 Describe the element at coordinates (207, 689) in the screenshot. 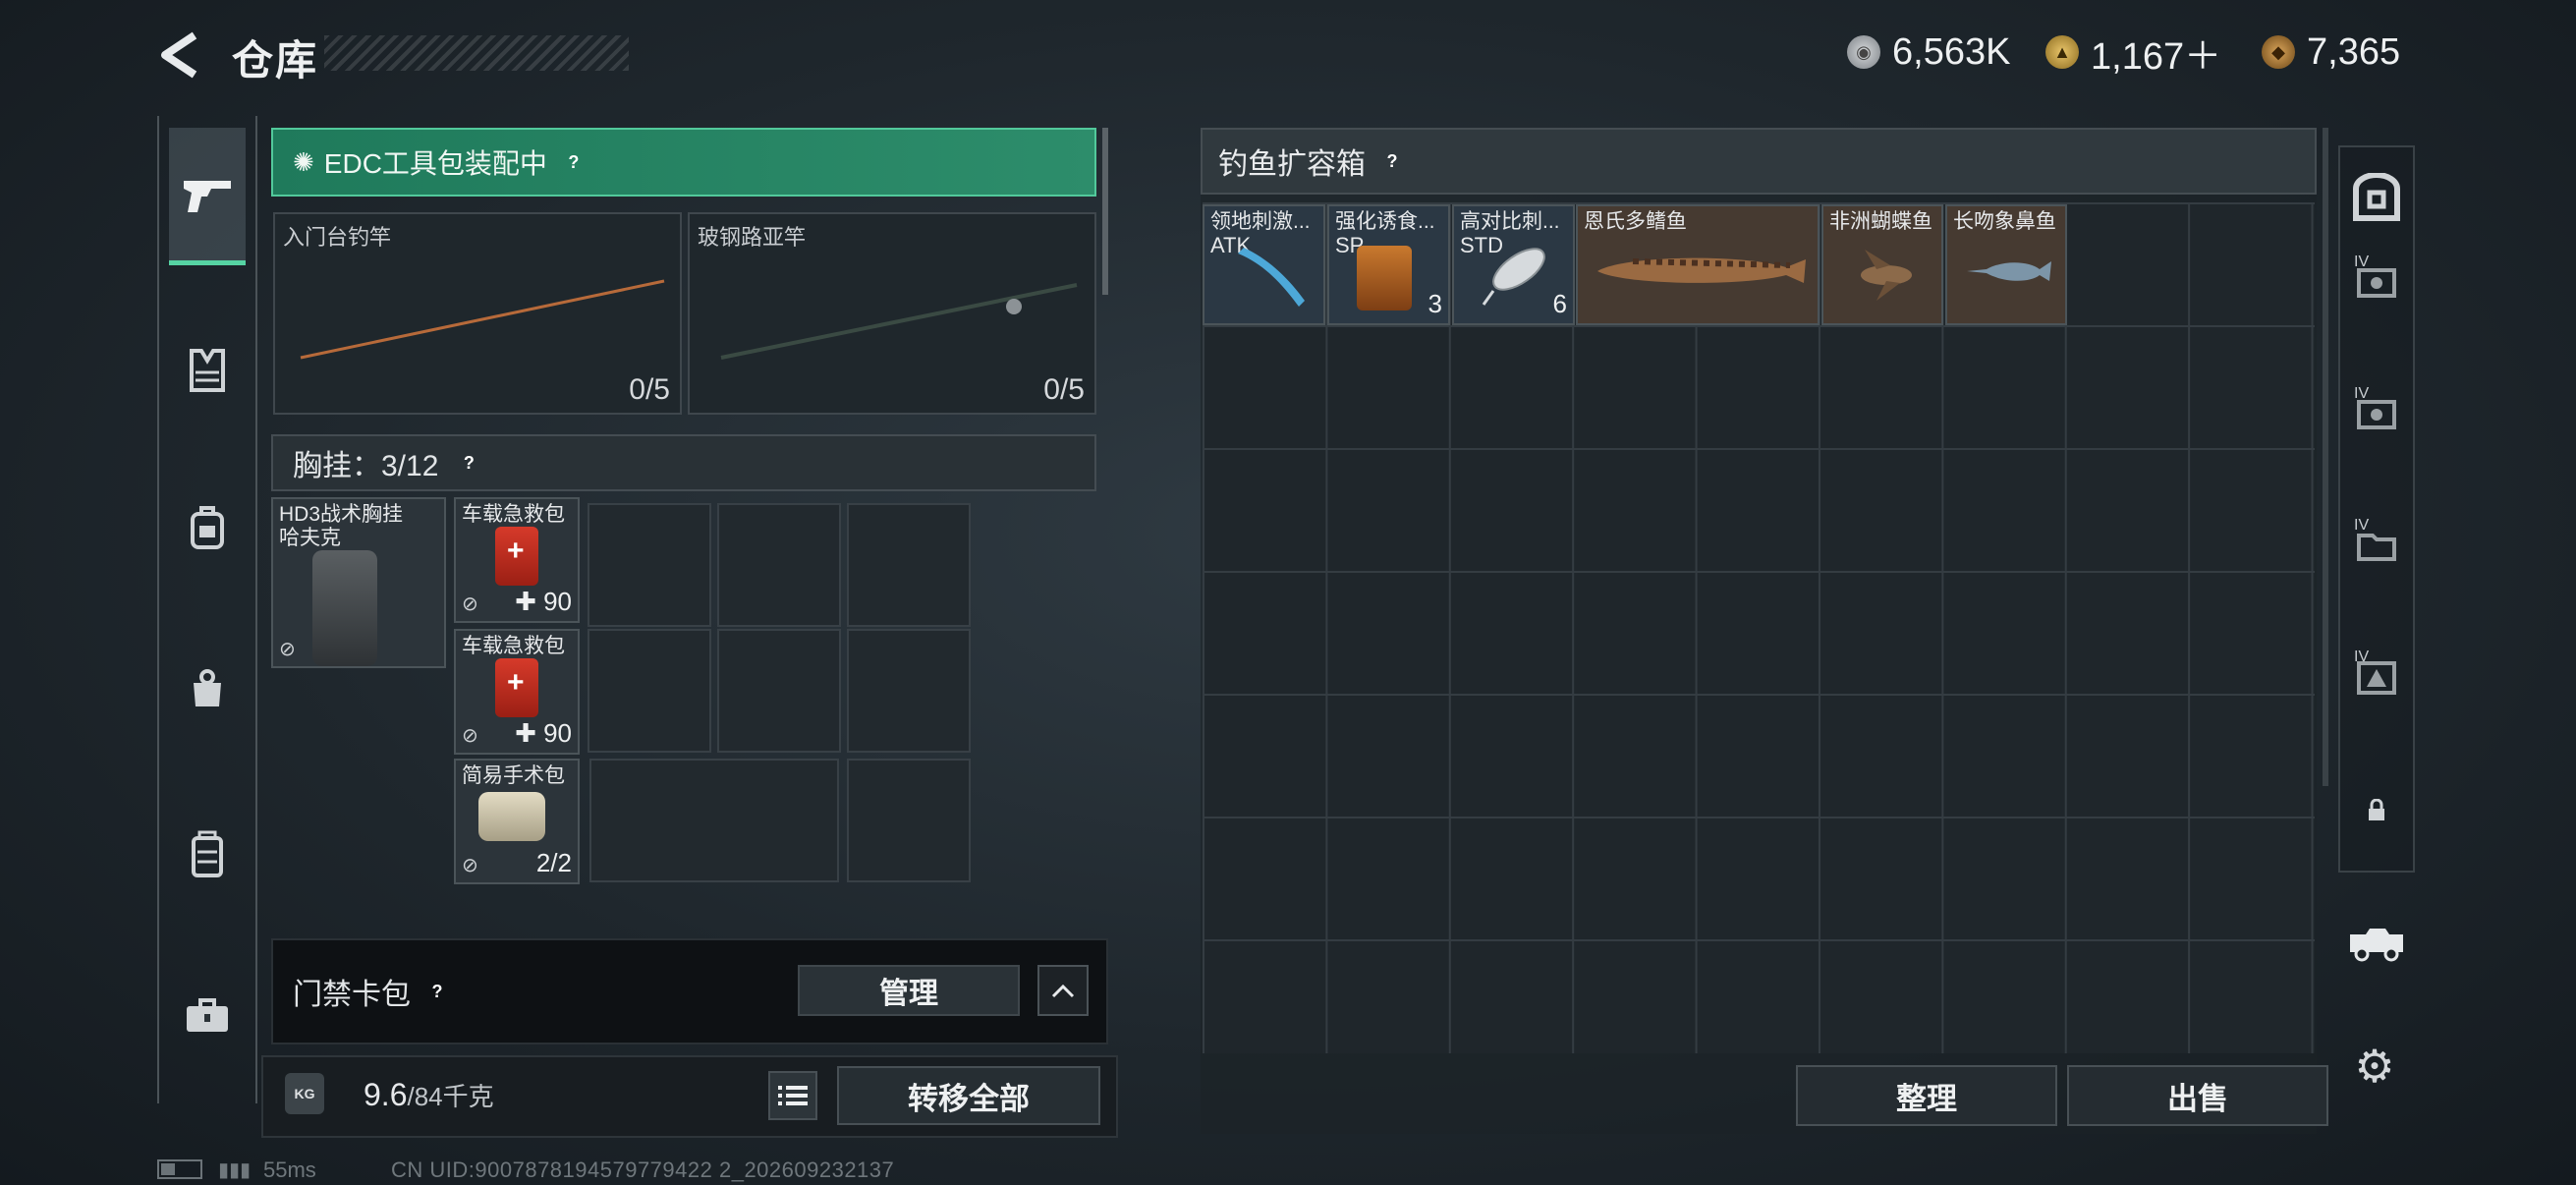

I see `pouch-icon` at that location.